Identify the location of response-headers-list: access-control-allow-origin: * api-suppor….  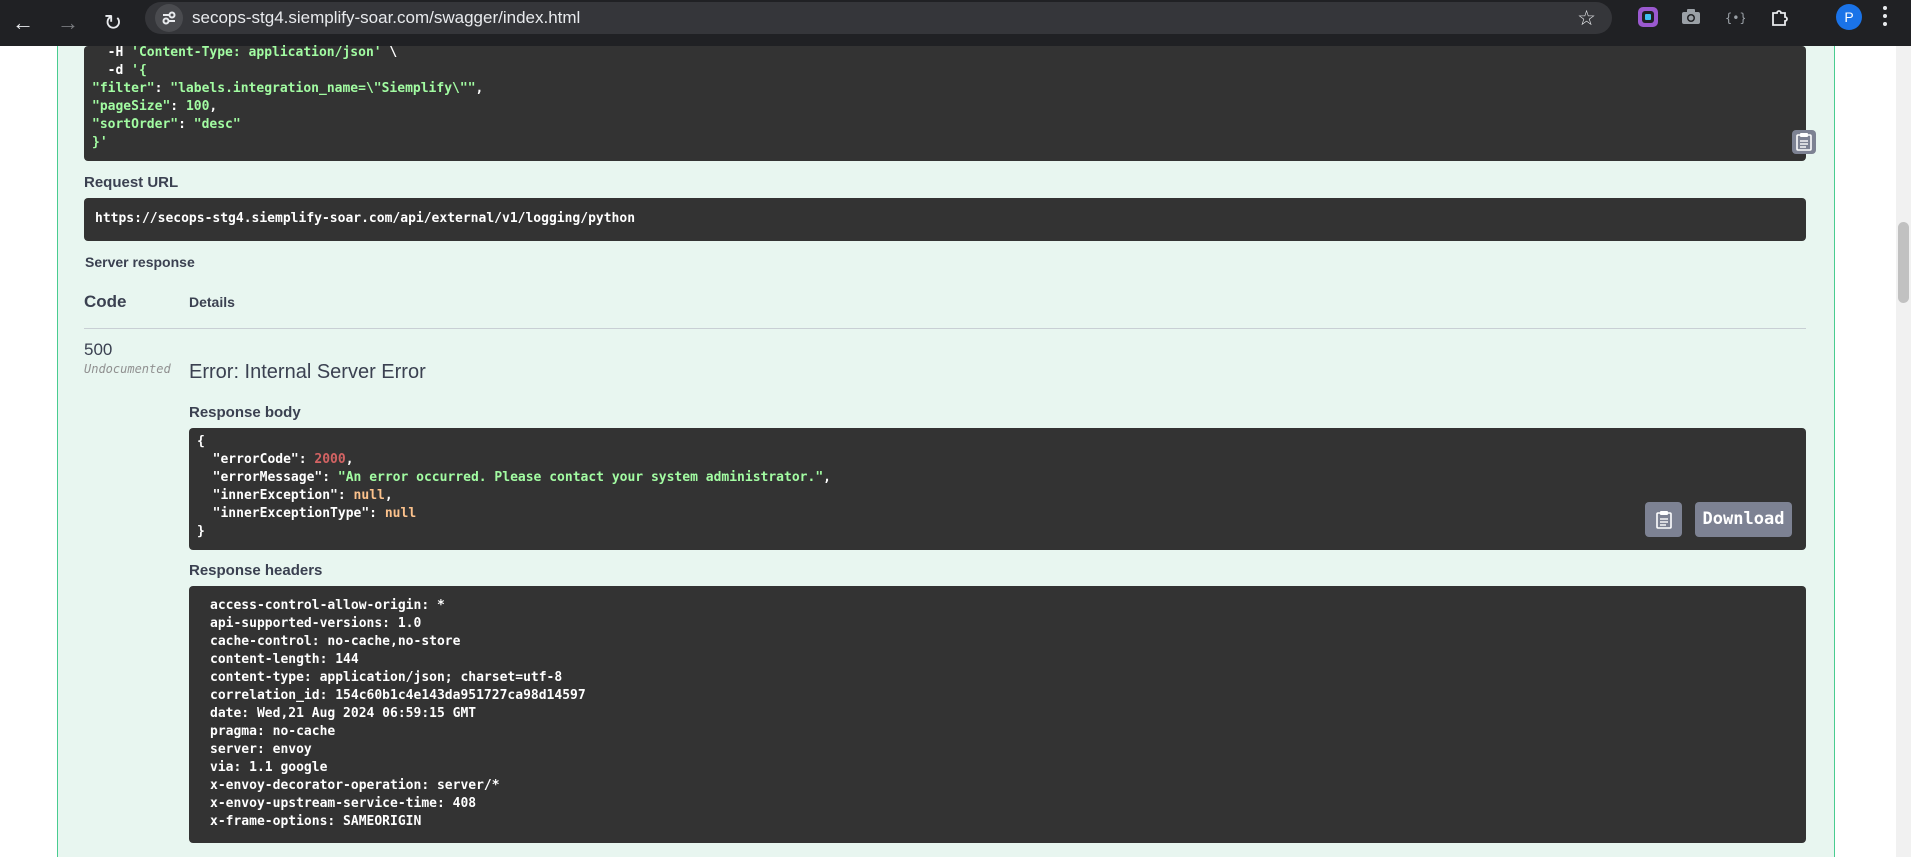
(398, 714).